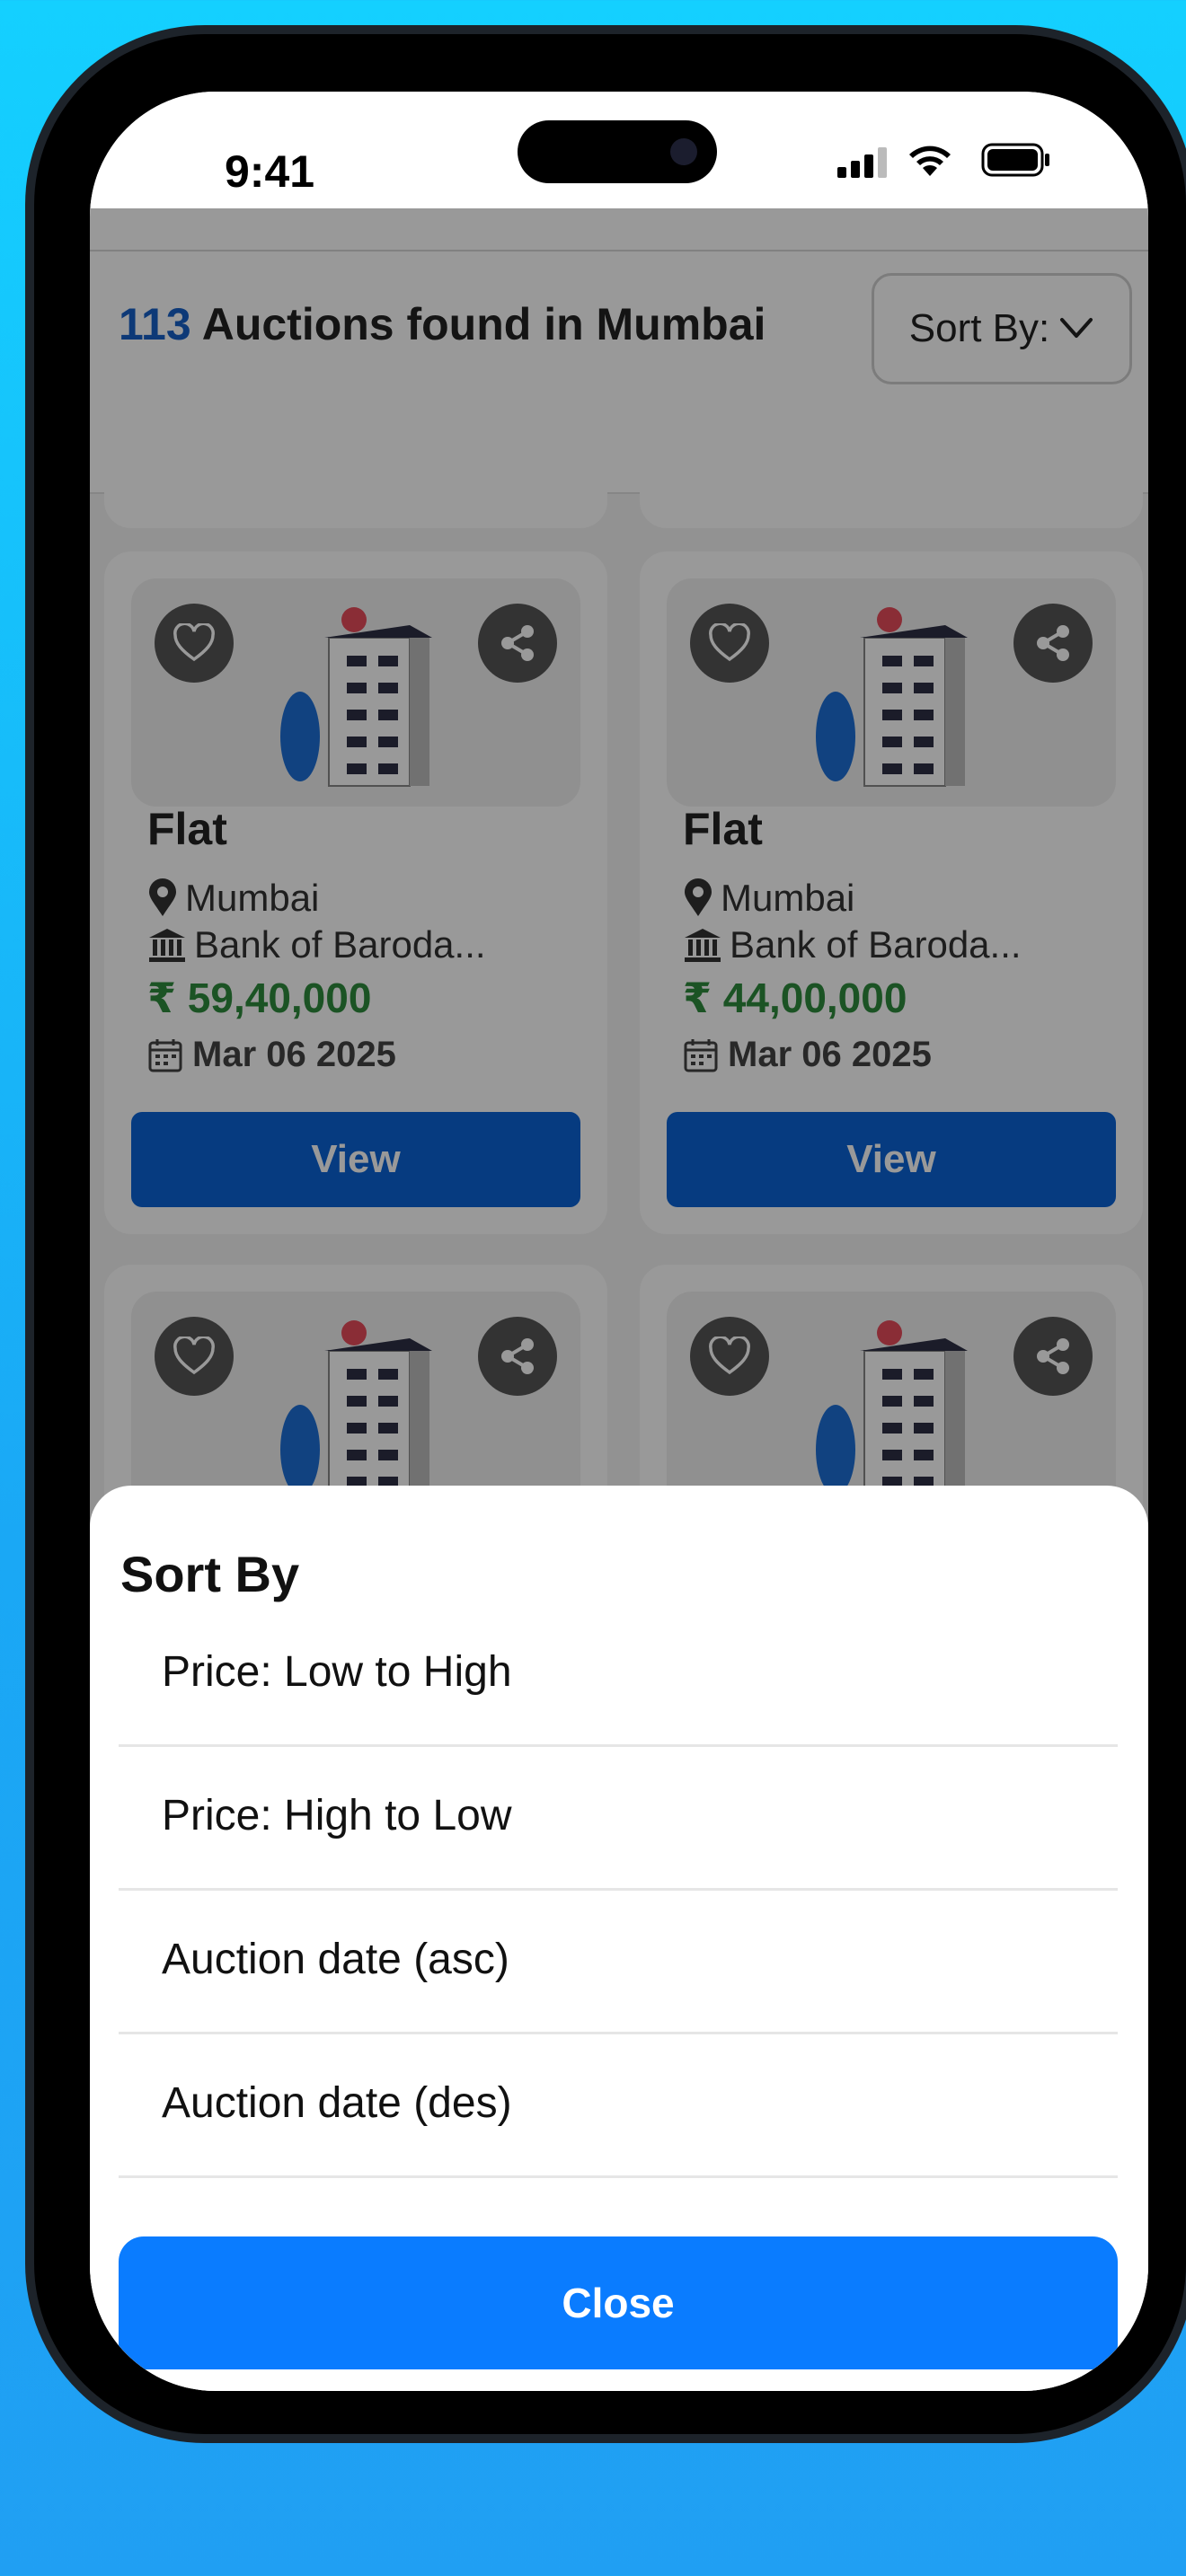  What do you see at coordinates (1015, 160) in the screenshot?
I see `battery-icon` at bounding box center [1015, 160].